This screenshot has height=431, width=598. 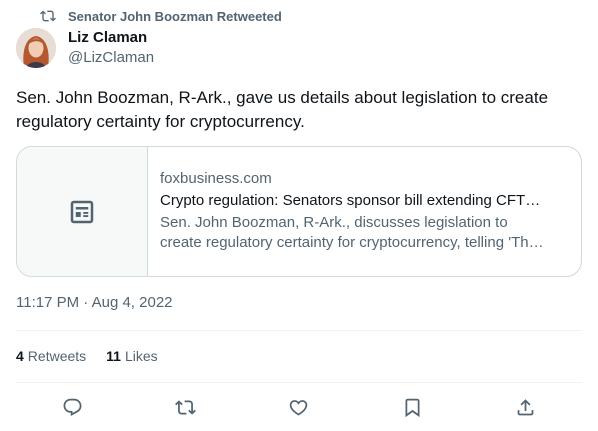 What do you see at coordinates (141, 356) in the screenshot?
I see `likes-label: Likes` at bounding box center [141, 356].